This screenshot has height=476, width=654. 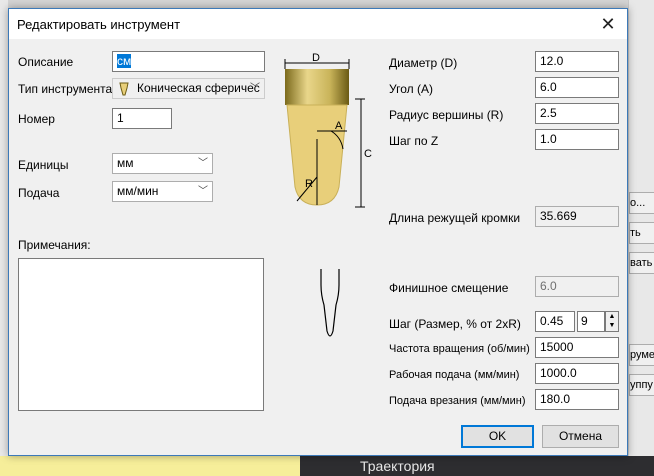 What do you see at coordinates (339, 126) in the screenshot?
I see `angle-a-label: A` at bounding box center [339, 126].